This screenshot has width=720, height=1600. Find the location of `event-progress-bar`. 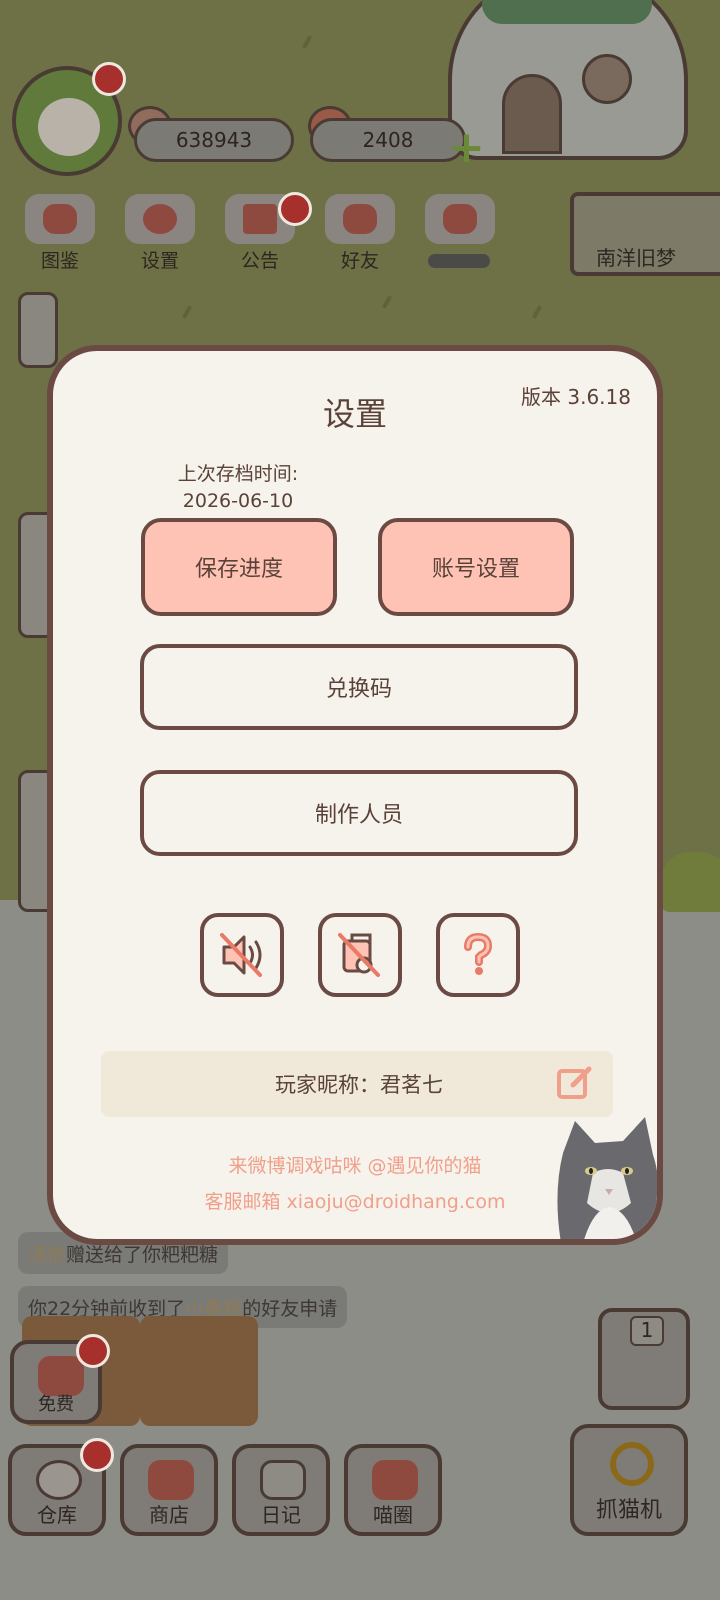

event-progress-bar is located at coordinates (459, 261).